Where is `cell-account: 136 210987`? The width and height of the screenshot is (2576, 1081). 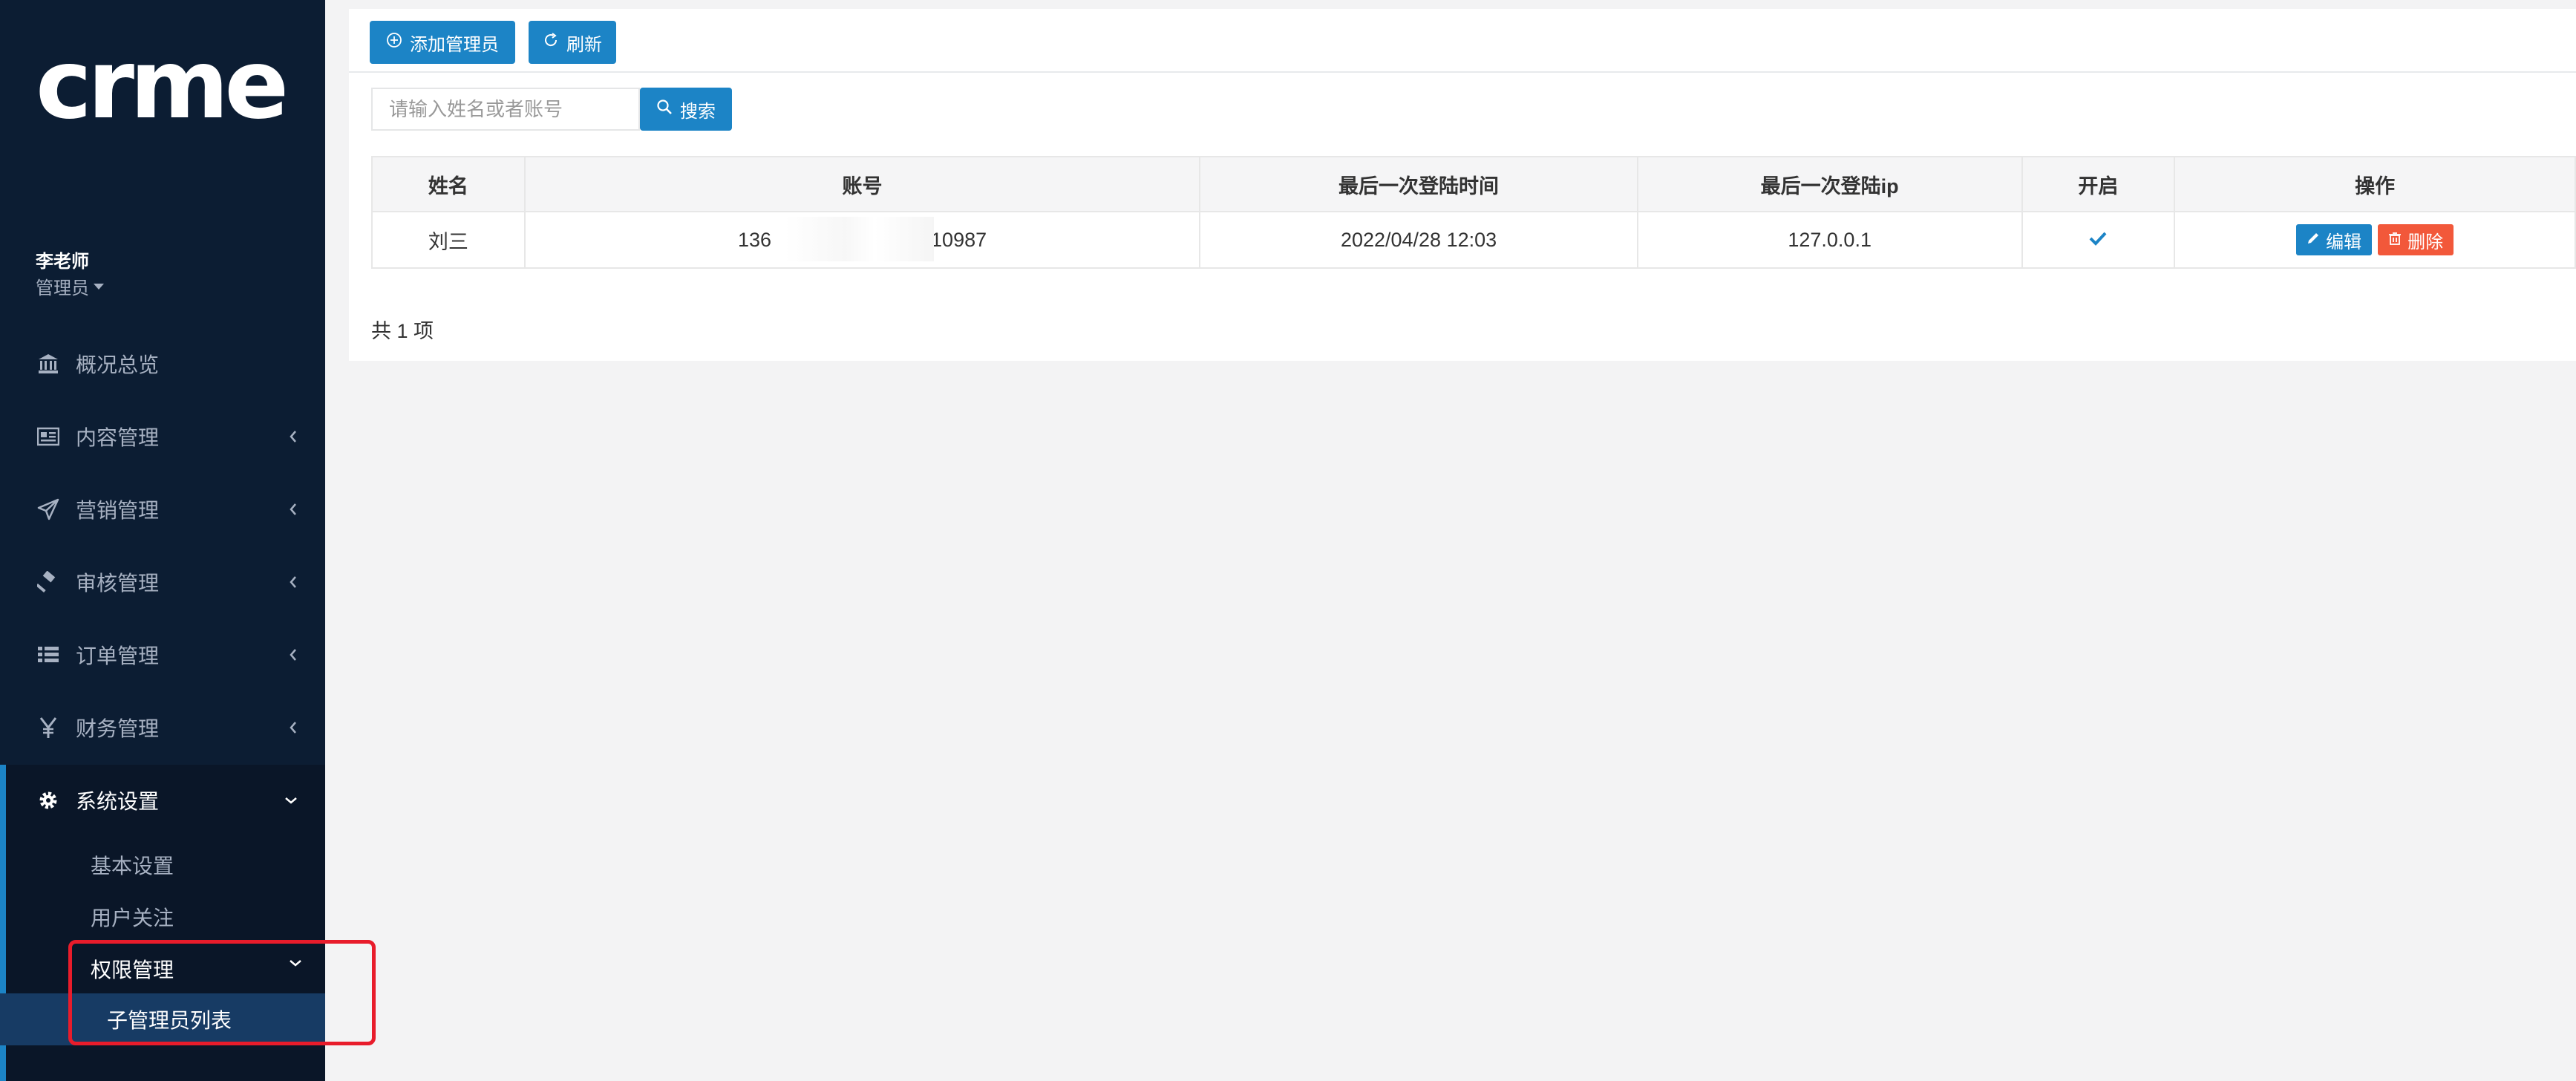 cell-account: 136 210987 is located at coordinates (862, 240).